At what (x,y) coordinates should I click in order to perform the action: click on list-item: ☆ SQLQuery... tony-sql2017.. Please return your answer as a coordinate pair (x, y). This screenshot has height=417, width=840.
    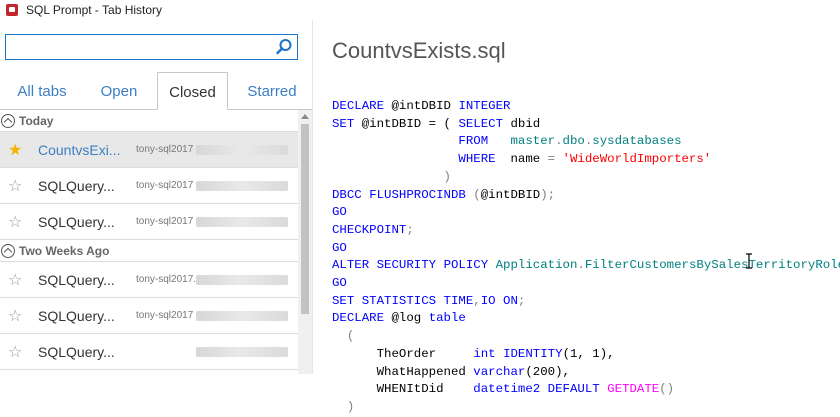
    Looking at the image, I should click on (149, 280).